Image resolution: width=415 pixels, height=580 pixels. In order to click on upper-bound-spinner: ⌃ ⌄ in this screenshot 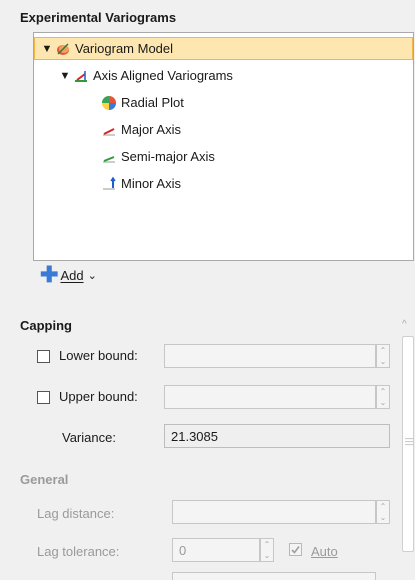, I will do `click(383, 397)`.